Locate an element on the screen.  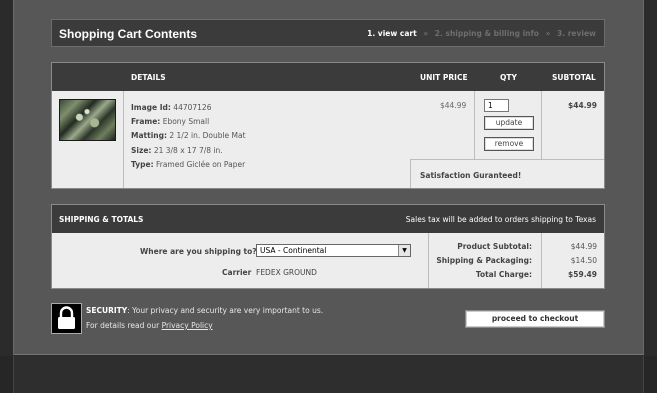
remove-button: remove is located at coordinates (509, 144).